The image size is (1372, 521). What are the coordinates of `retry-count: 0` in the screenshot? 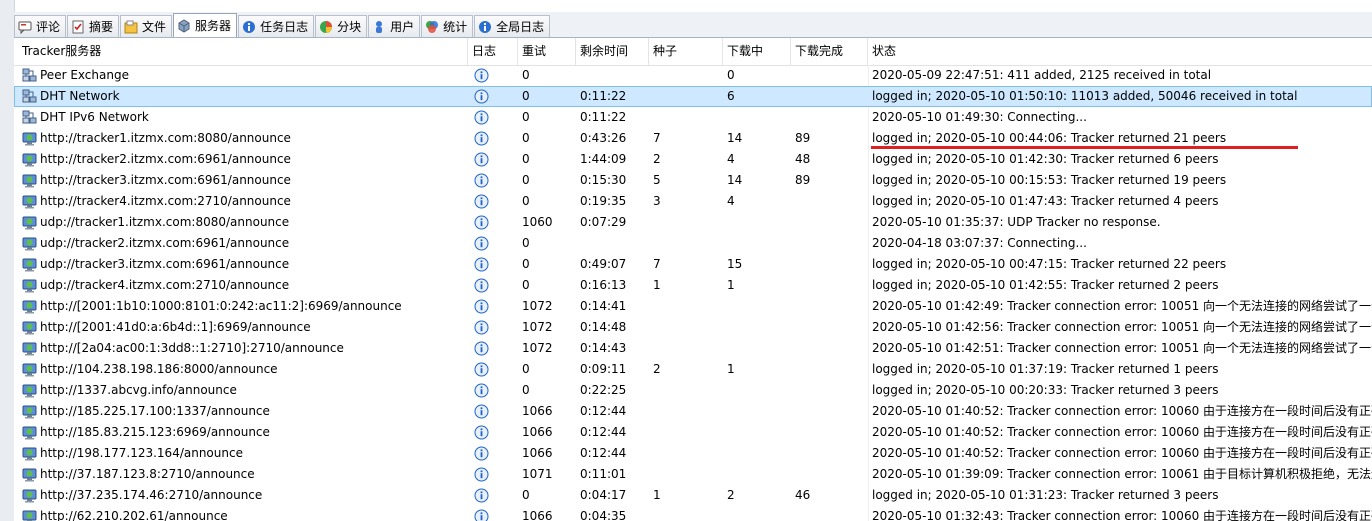 It's located at (526, 369).